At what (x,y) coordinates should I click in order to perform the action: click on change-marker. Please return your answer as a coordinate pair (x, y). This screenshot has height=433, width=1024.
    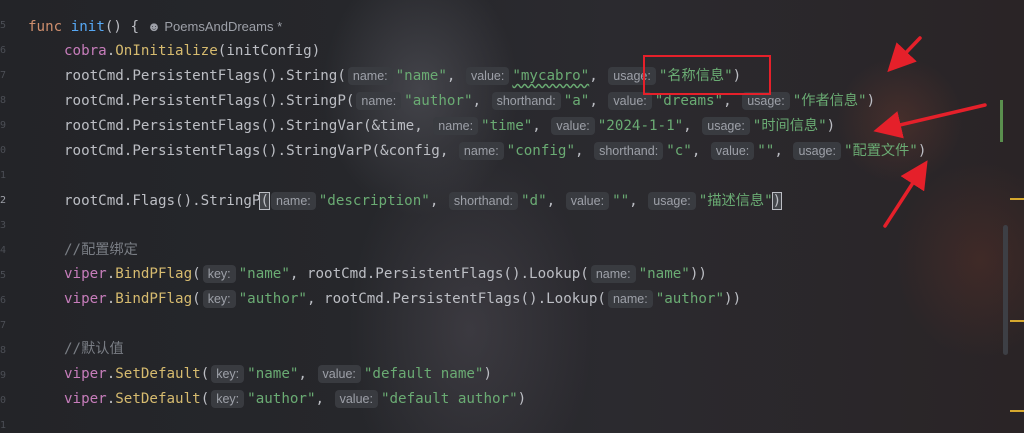
    Looking at the image, I should click on (1001, 121).